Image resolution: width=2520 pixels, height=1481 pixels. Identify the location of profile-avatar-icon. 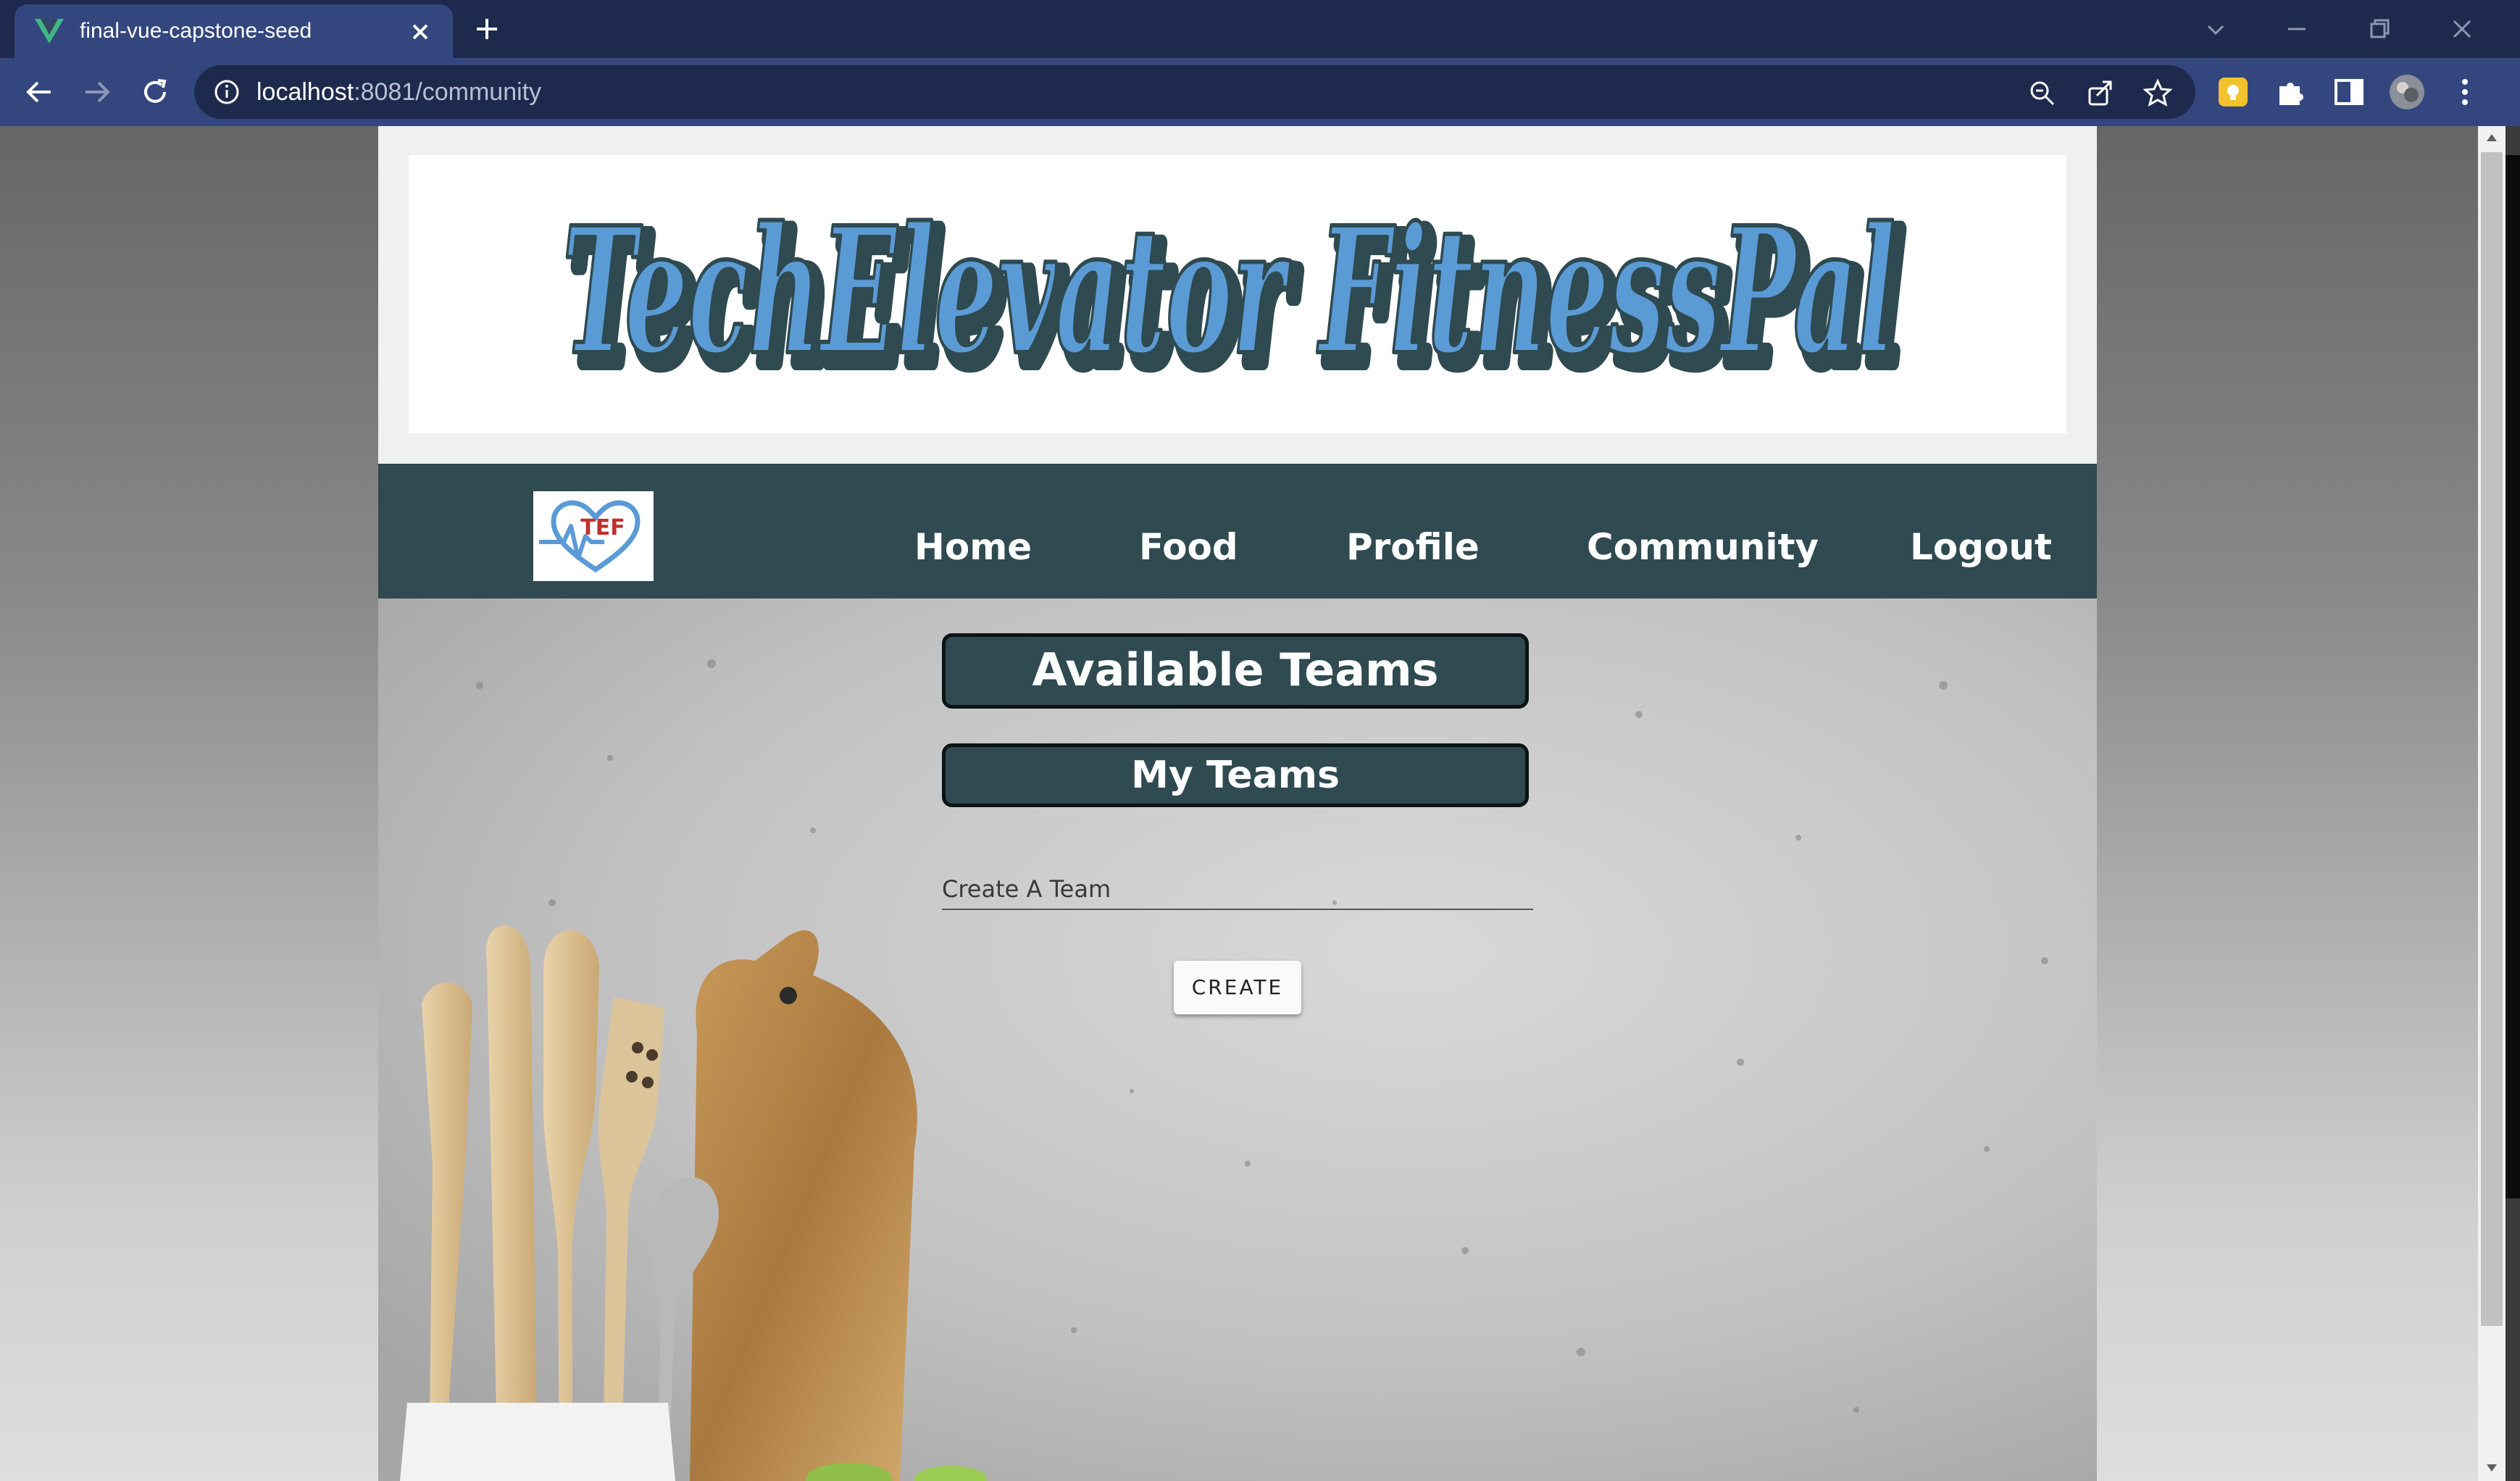
(2407, 92).